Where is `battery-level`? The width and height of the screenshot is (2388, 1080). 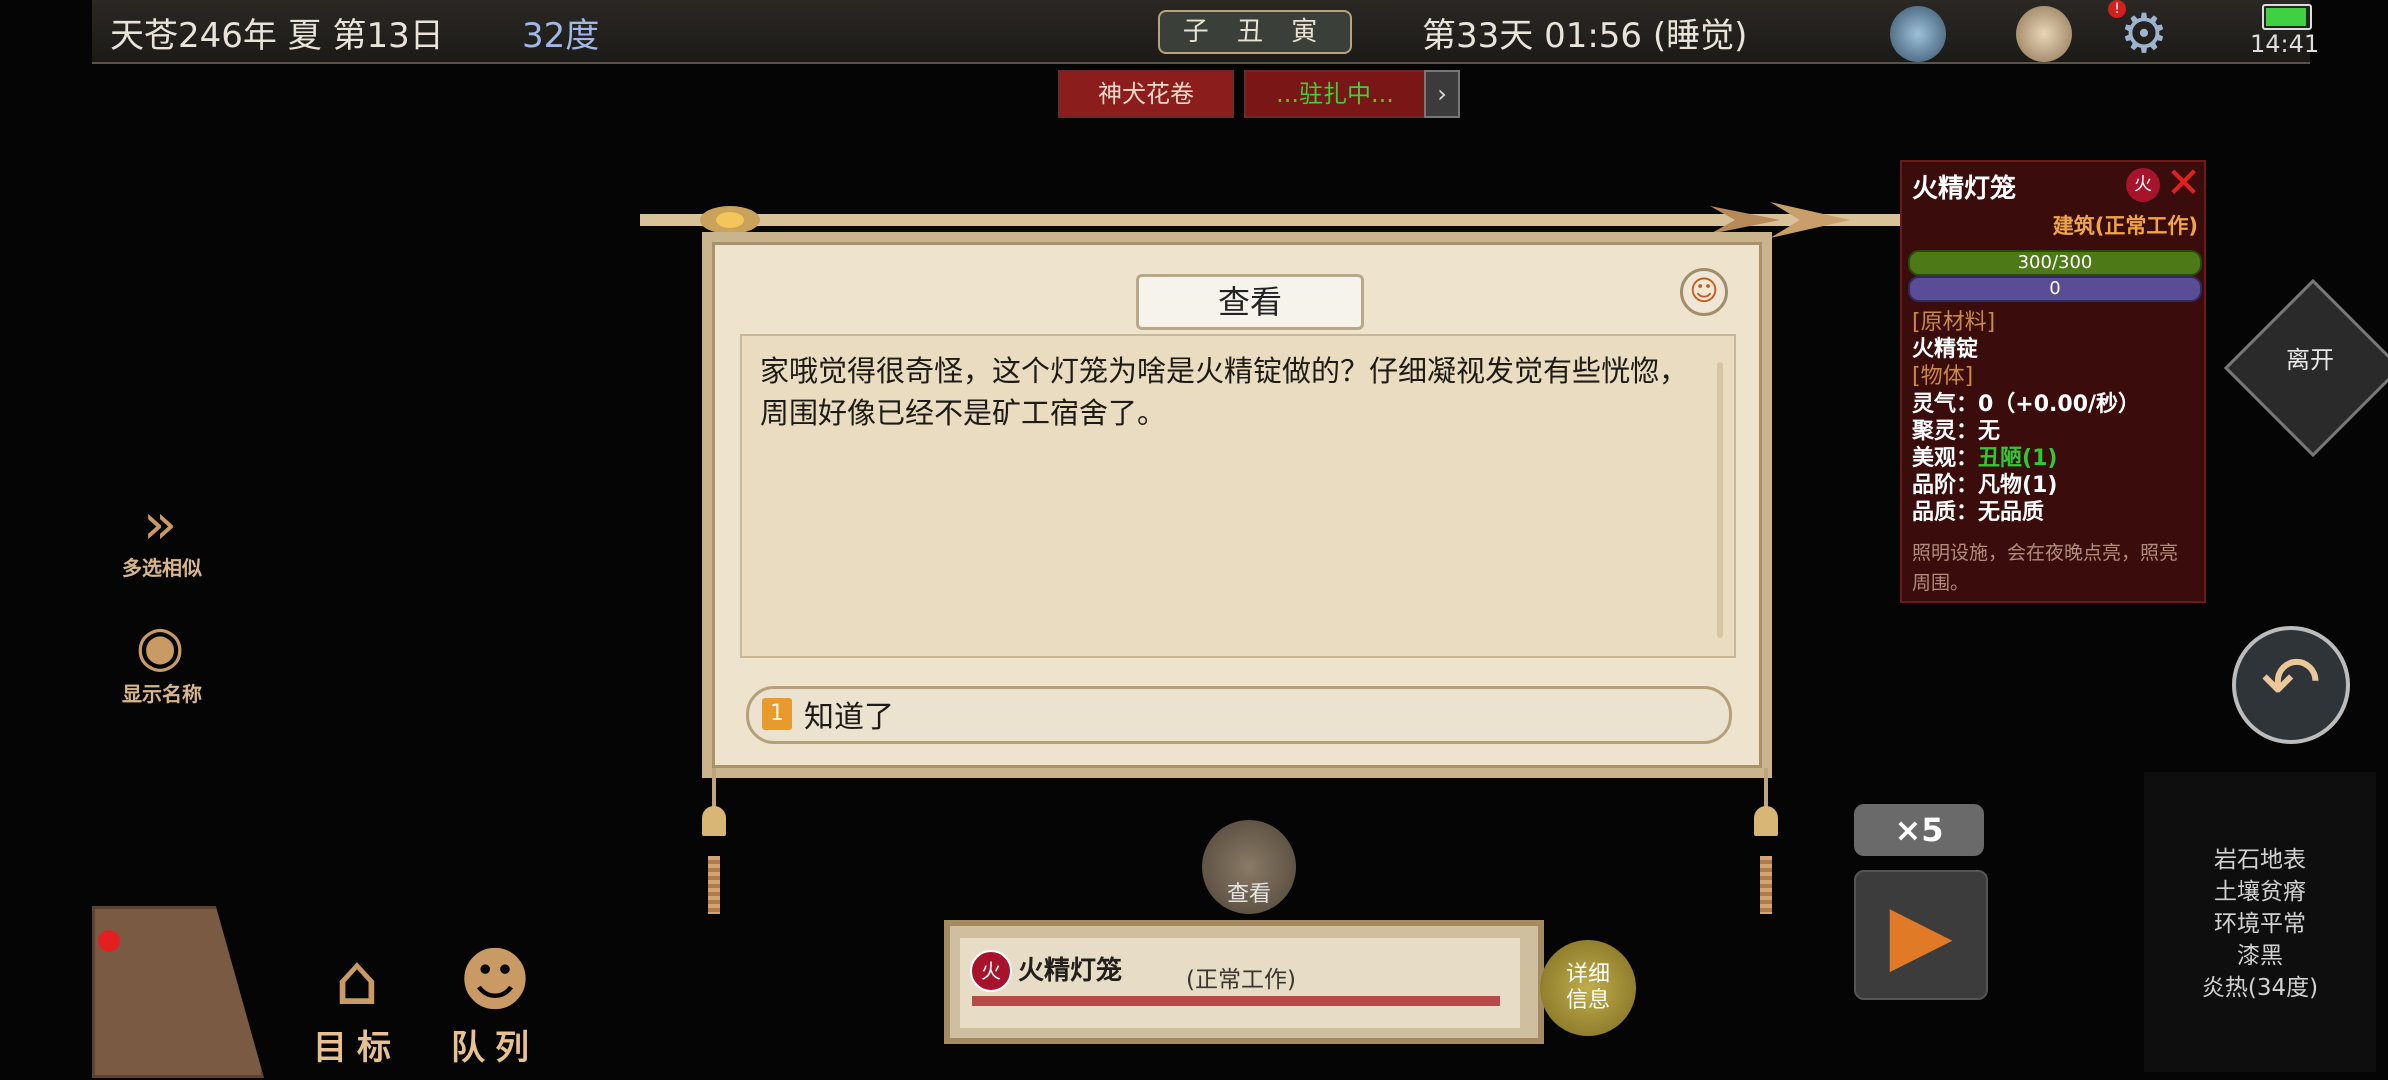
battery-level is located at coordinates (2286, 17).